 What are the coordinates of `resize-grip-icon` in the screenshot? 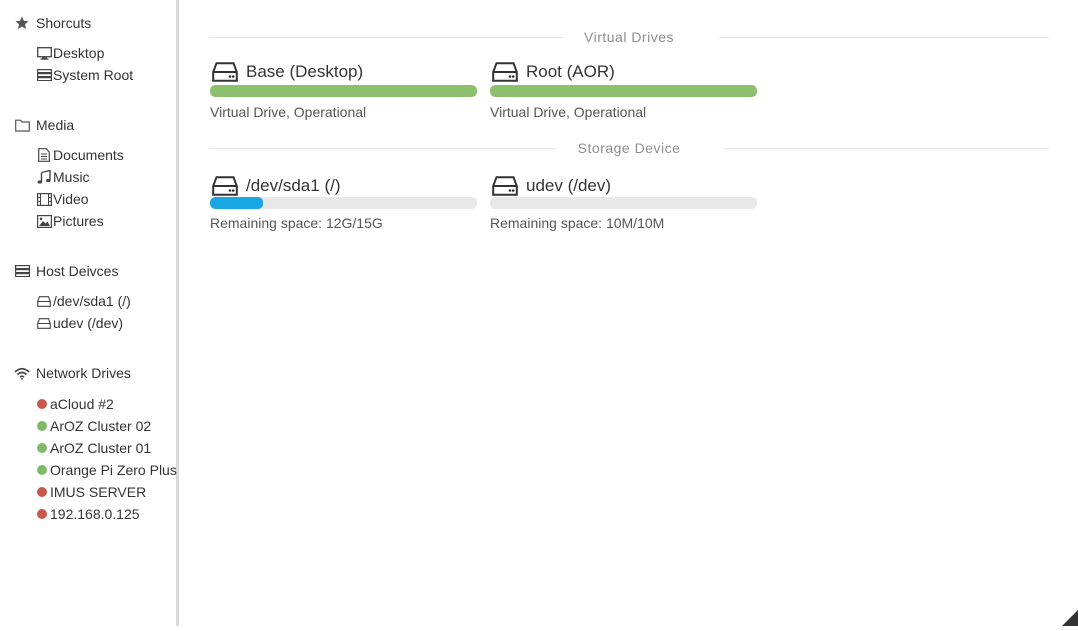 It's located at (1070, 618).